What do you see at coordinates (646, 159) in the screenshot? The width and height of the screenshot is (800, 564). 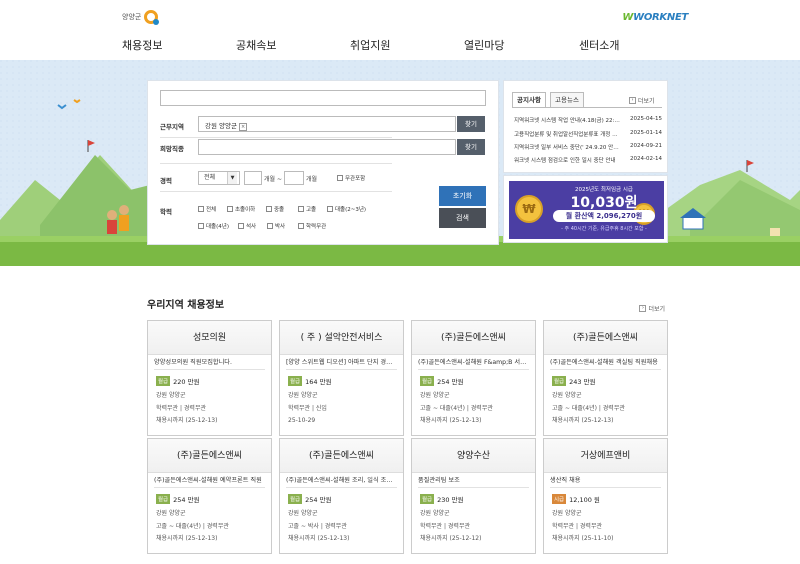 I see `notice-date: 2024-02-14` at bounding box center [646, 159].